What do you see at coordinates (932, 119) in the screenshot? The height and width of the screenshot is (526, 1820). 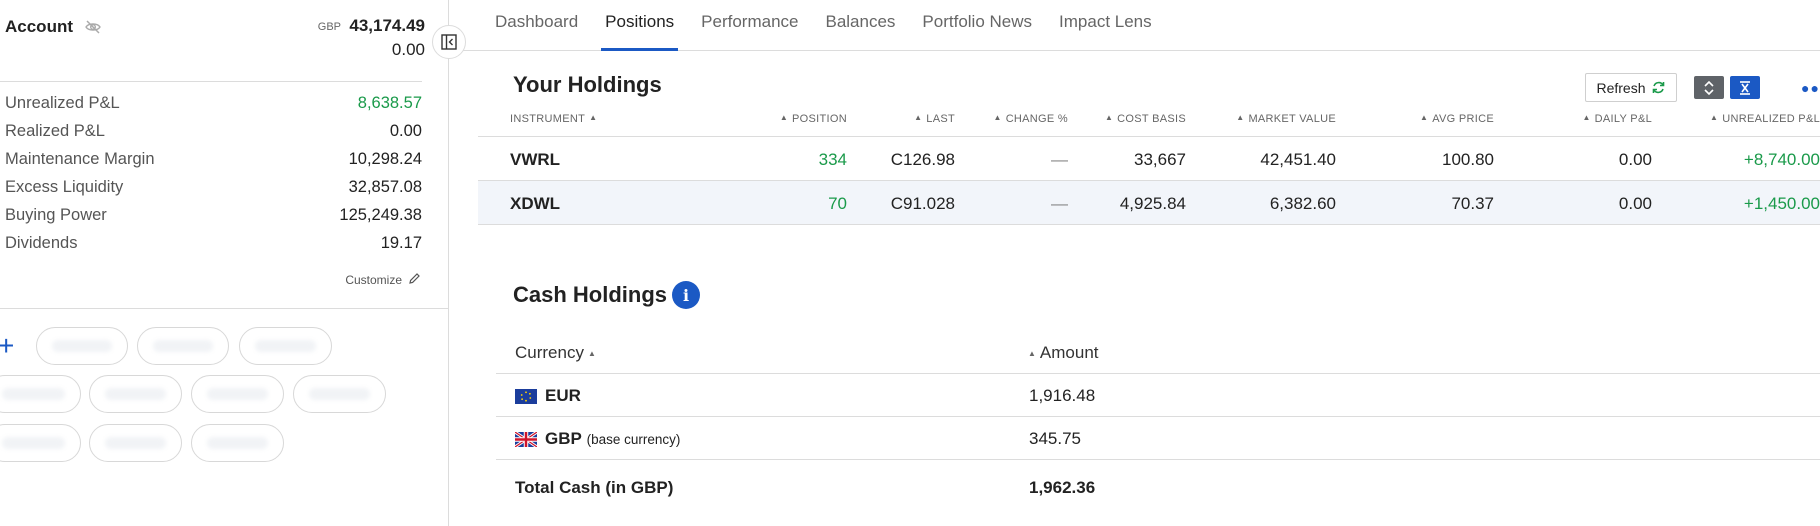 I see `col-header-last: ▲ LAST` at bounding box center [932, 119].